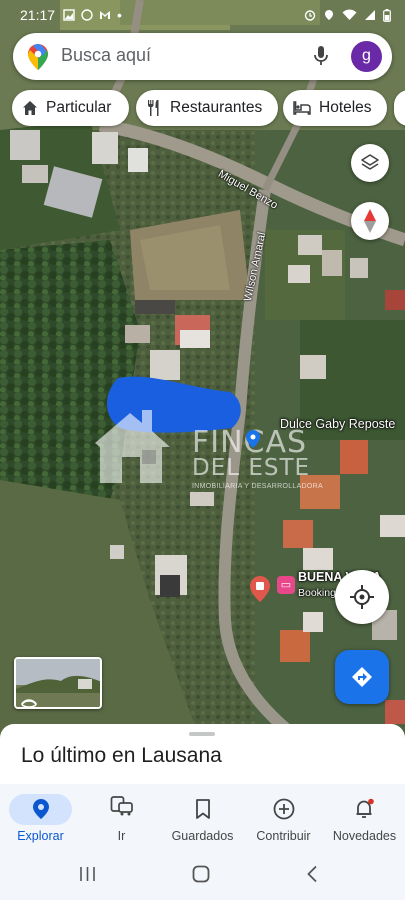 Image resolution: width=405 pixels, height=900 pixels. What do you see at coordinates (202, 734) in the screenshot?
I see `sheet-drag-handle` at bounding box center [202, 734].